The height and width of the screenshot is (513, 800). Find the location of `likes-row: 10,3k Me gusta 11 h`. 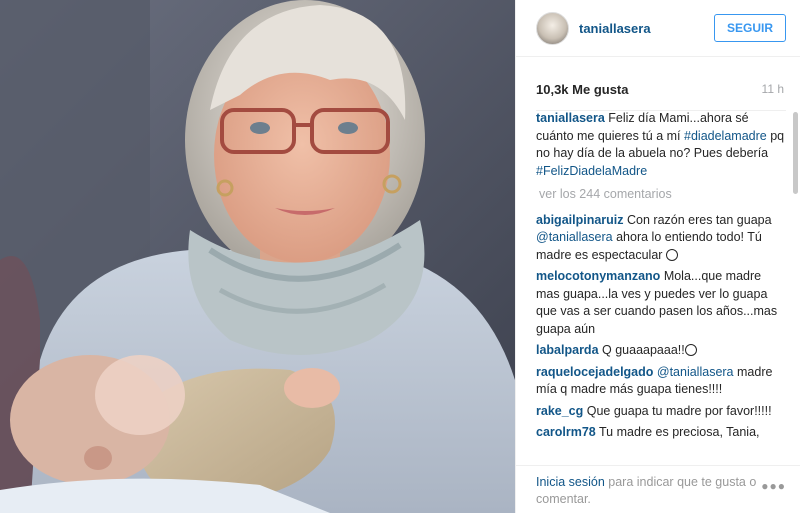

likes-row: 10,3k Me gusta 11 h is located at coordinates (658, 89).